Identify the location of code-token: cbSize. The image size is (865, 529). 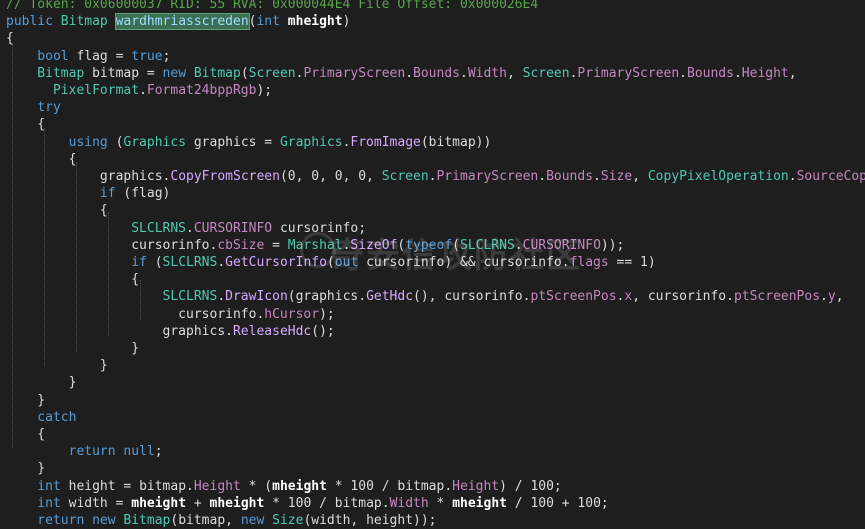
(241, 245).